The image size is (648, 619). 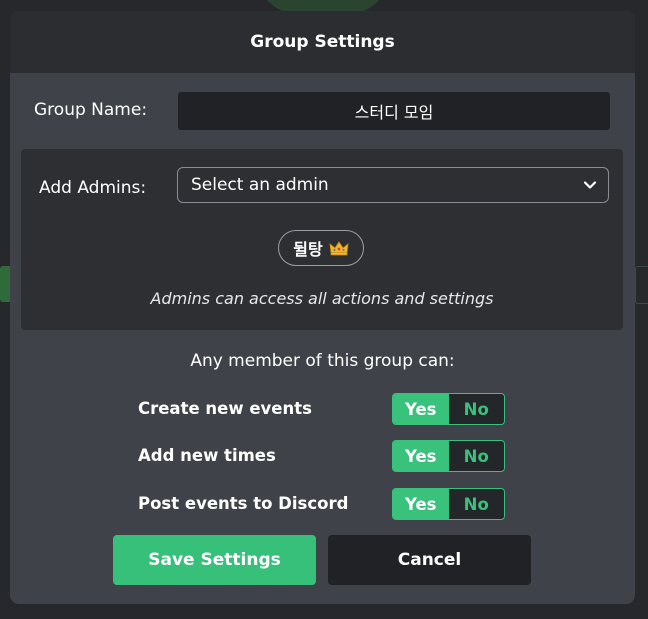 I want to click on modal-header: Group Settings, so click(x=322, y=42).